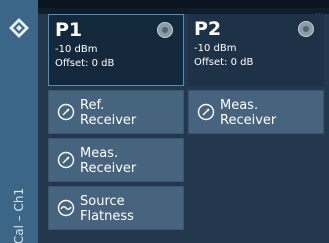 This screenshot has width=329, height=243. I want to click on port-p1-power: -10 dBm, so click(76, 49).